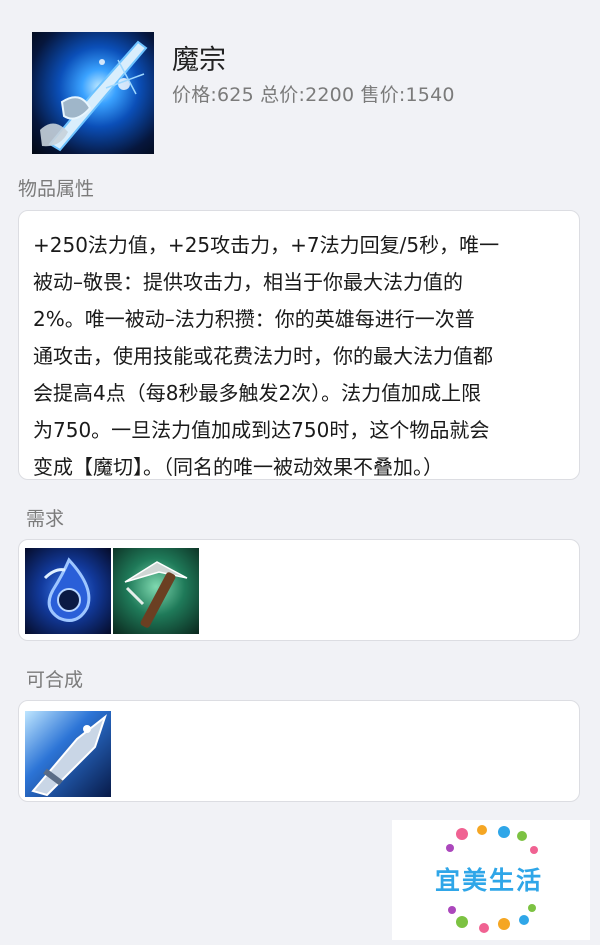 Image resolution: width=600 pixels, height=945 pixels. Describe the element at coordinates (93, 93) in the screenshot. I see `glowing-blue-blade-icon` at that location.